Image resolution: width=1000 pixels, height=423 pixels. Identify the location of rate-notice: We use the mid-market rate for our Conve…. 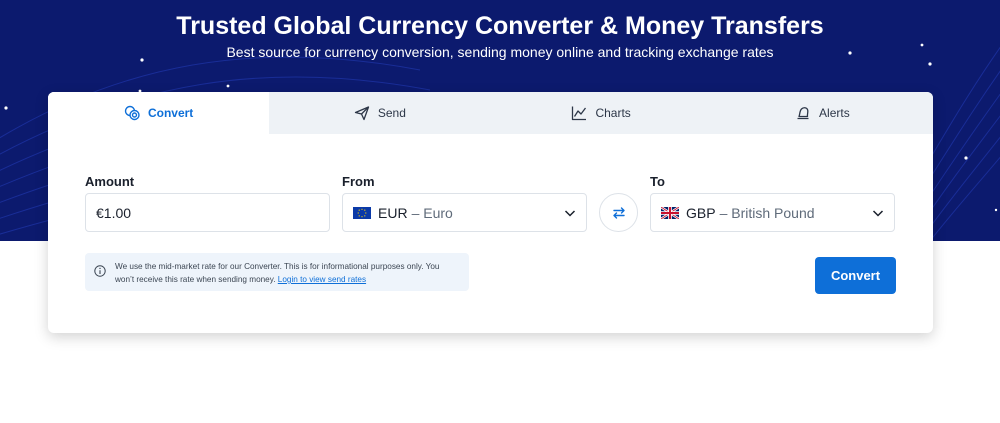
(277, 272).